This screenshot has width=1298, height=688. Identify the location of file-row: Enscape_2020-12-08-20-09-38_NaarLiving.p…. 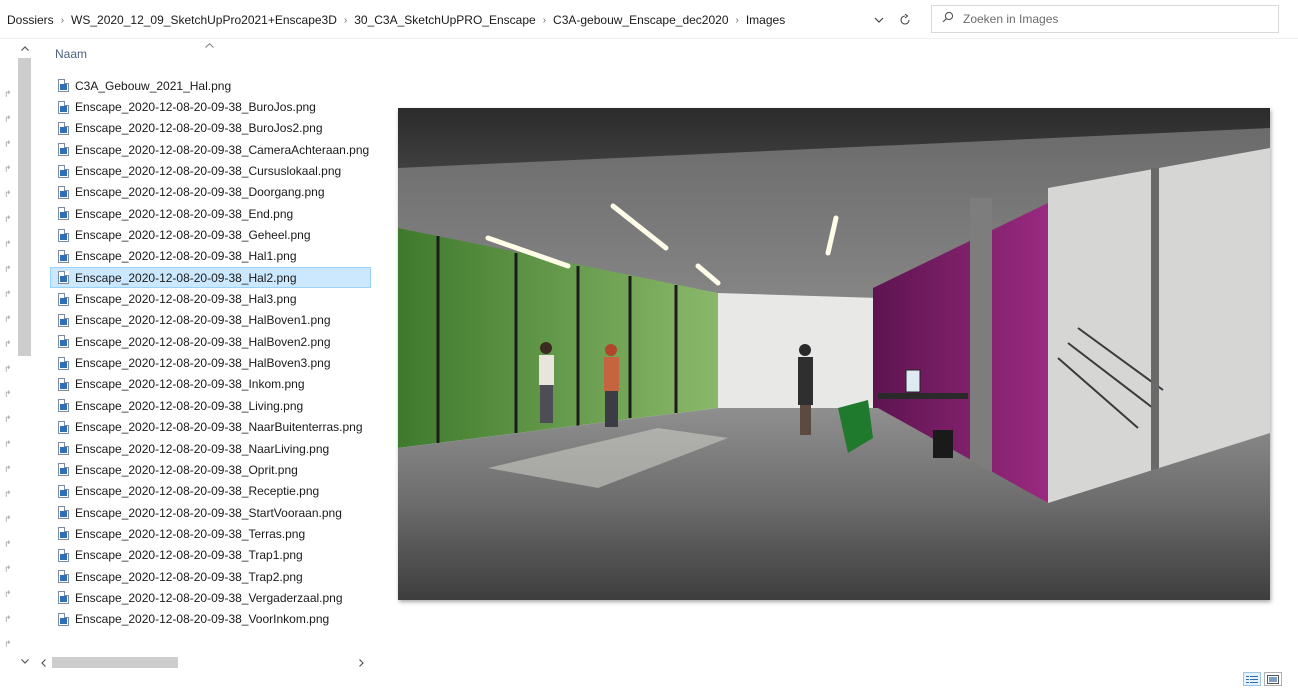
(210, 448).